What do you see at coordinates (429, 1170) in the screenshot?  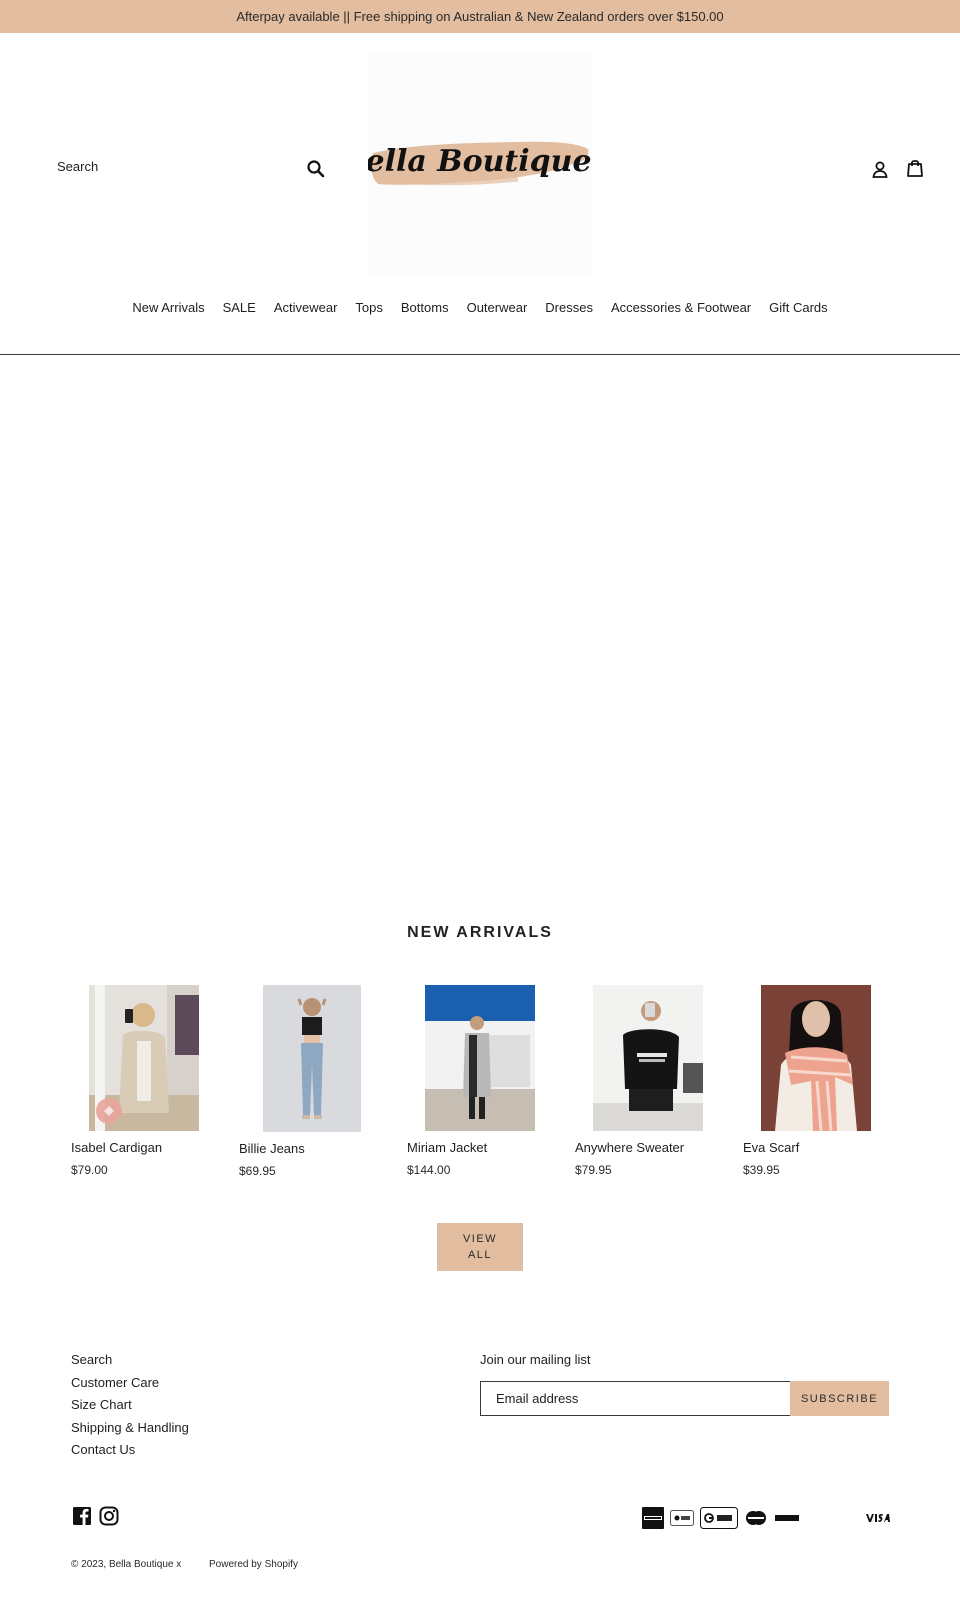 I see `product-price: $144.00` at bounding box center [429, 1170].